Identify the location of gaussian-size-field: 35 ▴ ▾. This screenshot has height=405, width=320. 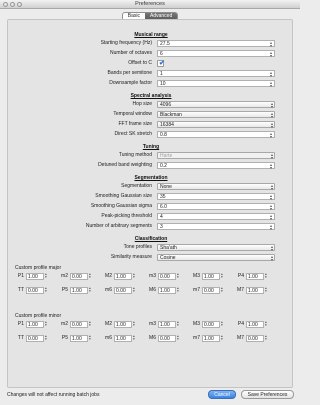
(216, 197).